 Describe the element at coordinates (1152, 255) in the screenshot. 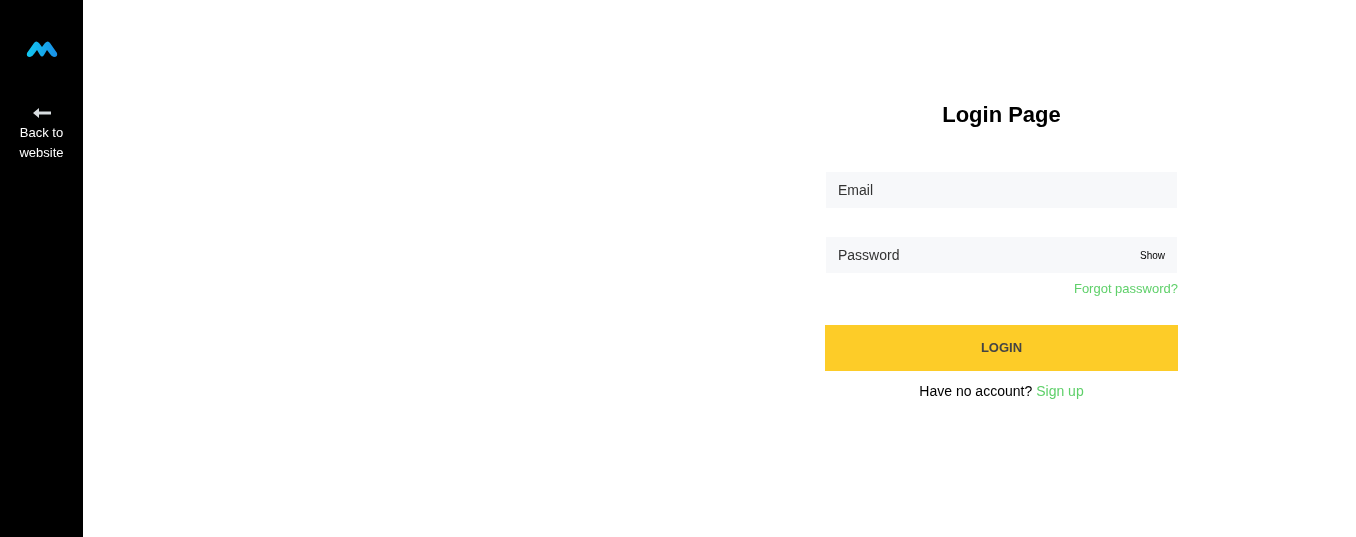

I see `show-password-button: Show` at that location.